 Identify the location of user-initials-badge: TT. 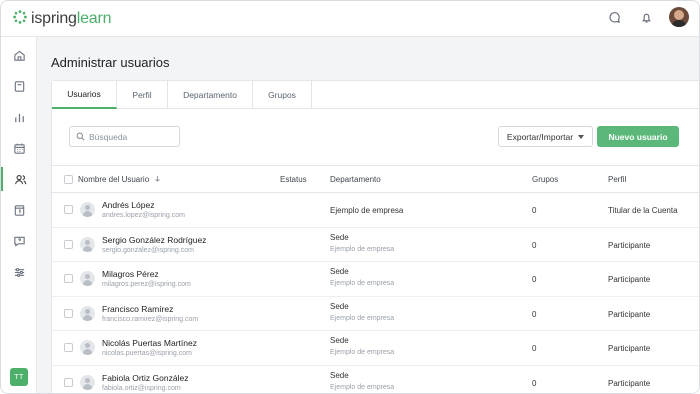
(19, 377).